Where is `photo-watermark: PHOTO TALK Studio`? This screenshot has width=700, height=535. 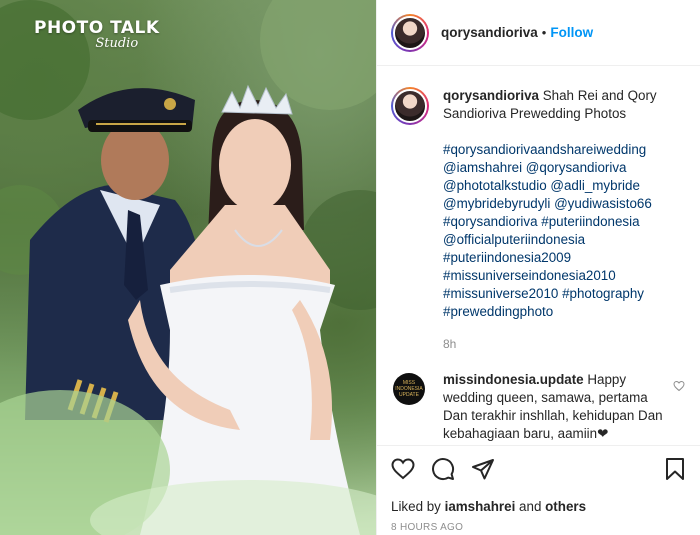 photo-watermark: PHOTO TALK Studio is located at coordinates (97, 34).